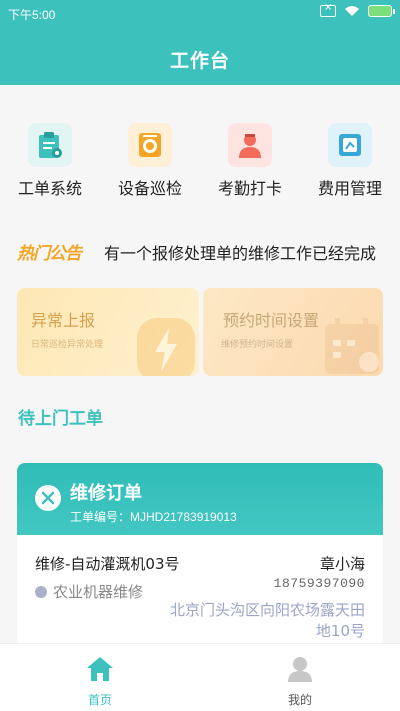 The height and width of the screenshot is (711, 400). Describe the element at coordinates (49, 188) in the screenshot. I see `menu-work-order-label: 工单系统` at that location.